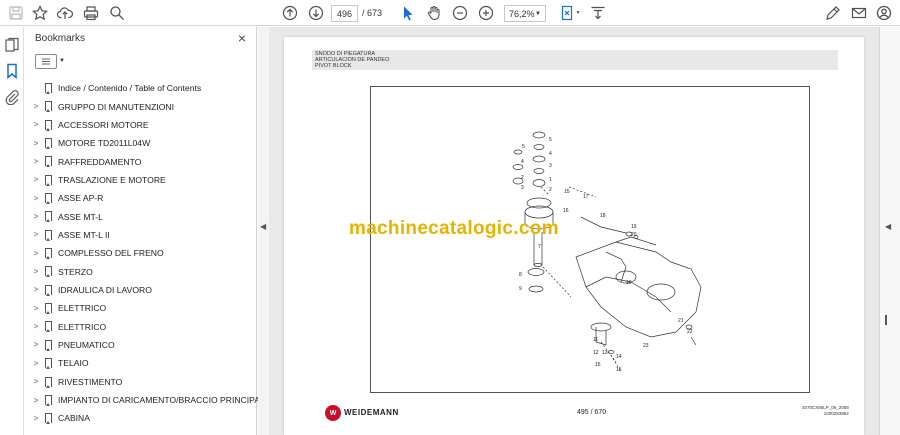 The height and width of the screenshot is (435, 900). What do you see at coordinates (592, 412) in the screenshot?
I see `document-page-number: 495 / 670` at bounding box center [592, 412].